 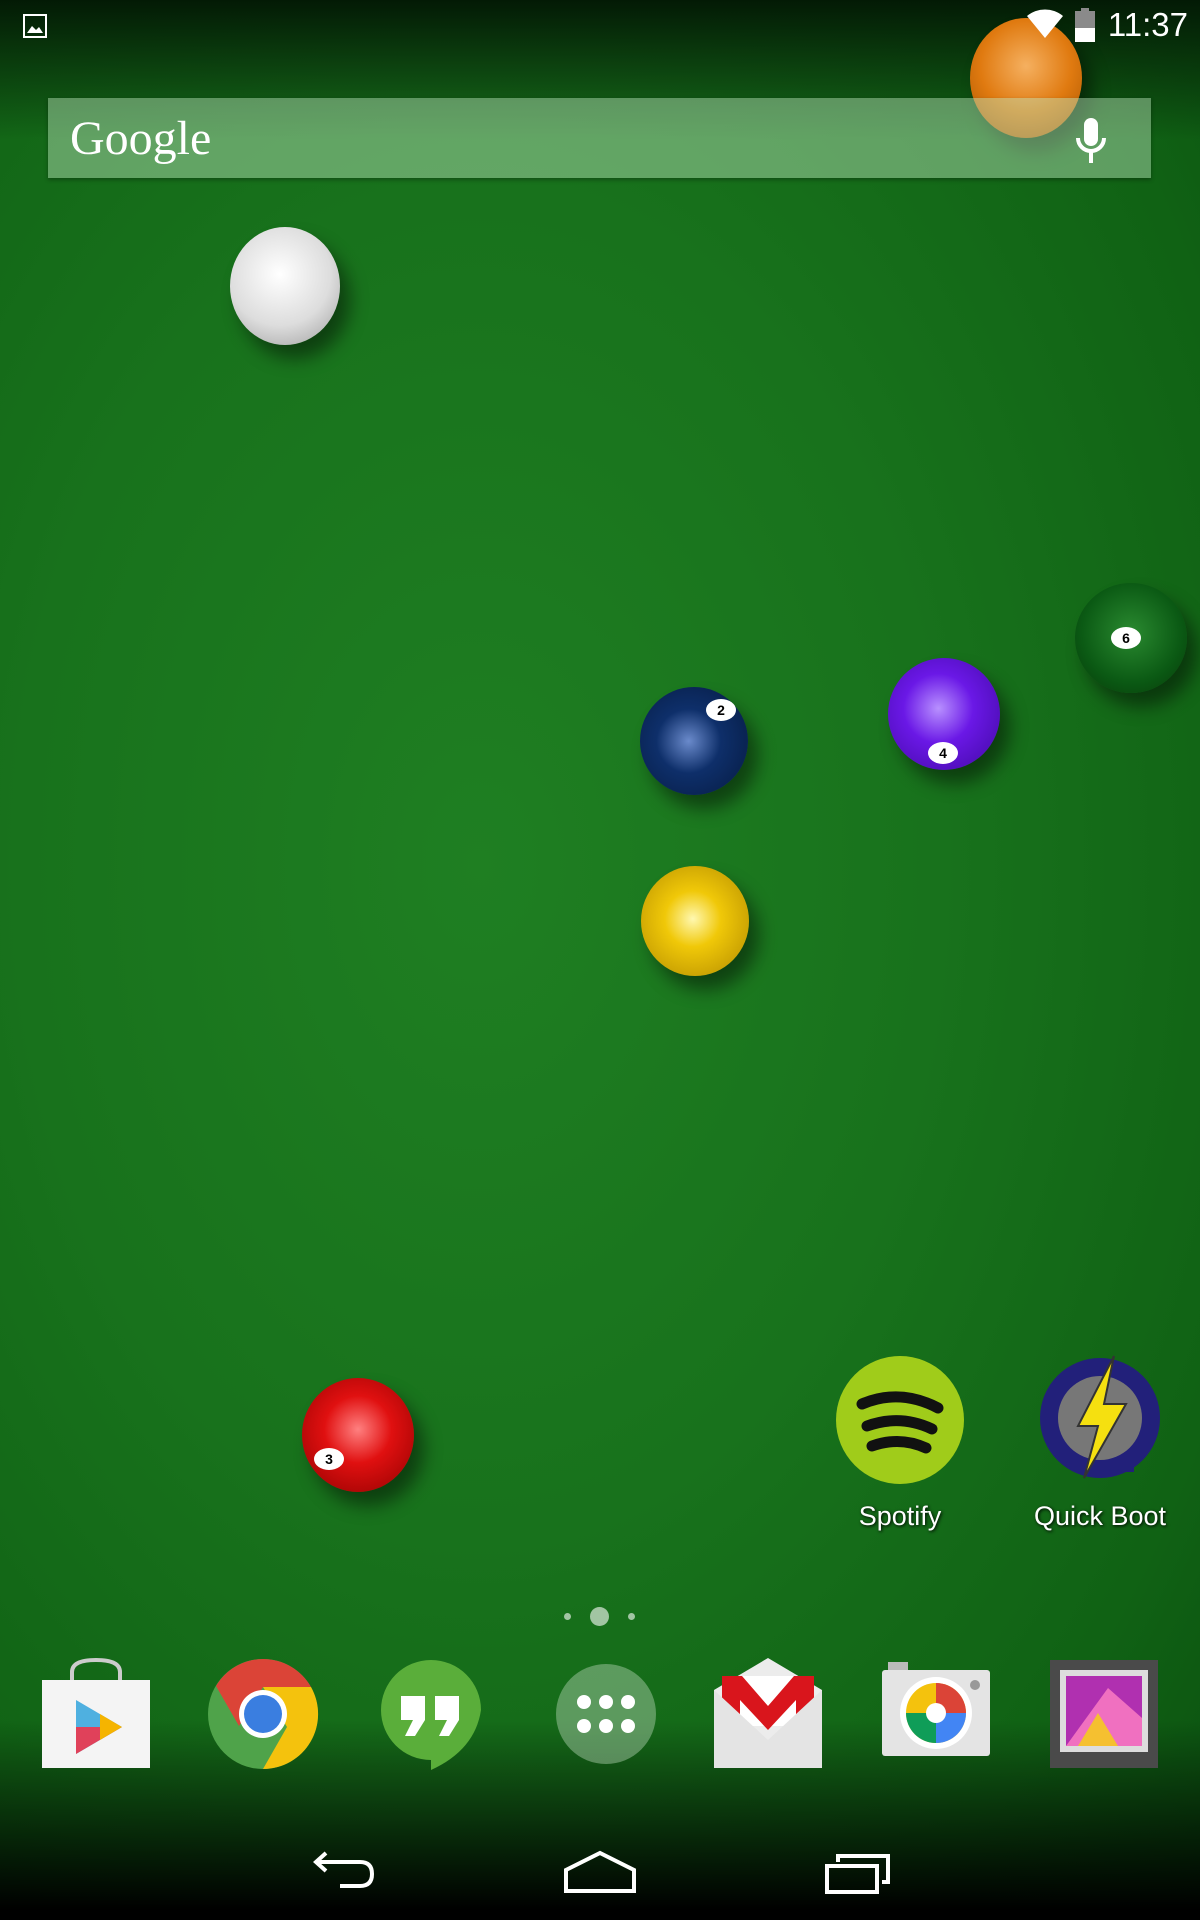 I want to click on quick-boot-icon, so click(x=1100, y=1417).